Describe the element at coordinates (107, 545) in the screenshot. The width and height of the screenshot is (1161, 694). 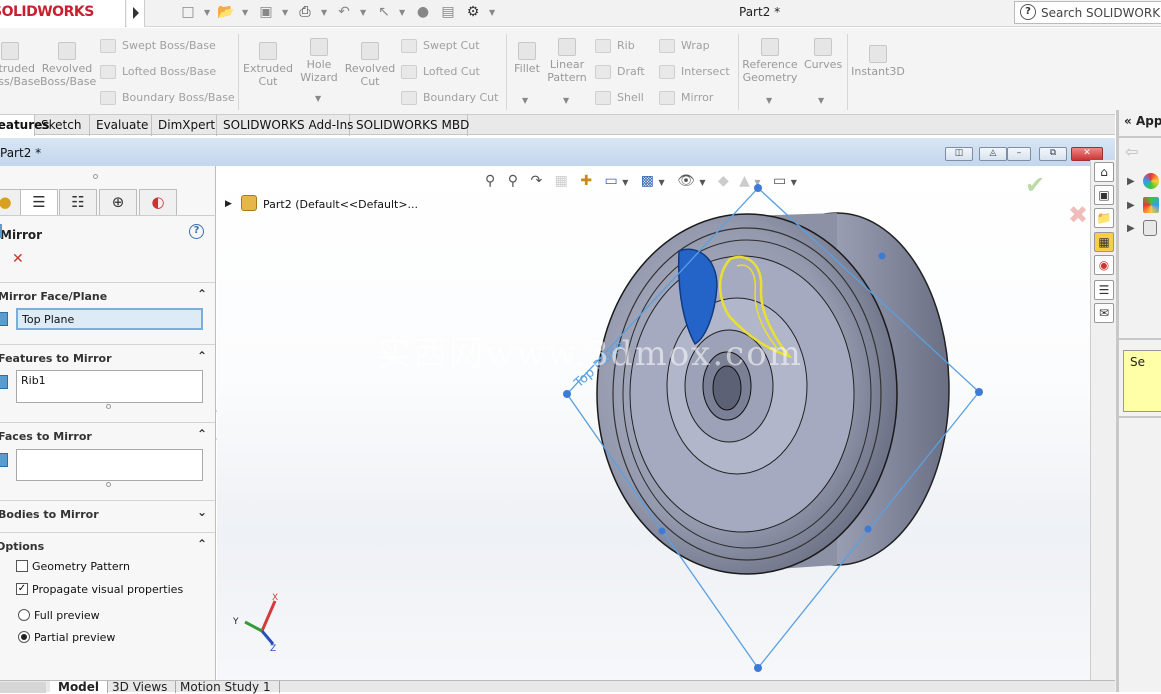
I see `section-options: Options ⌃` at that location.